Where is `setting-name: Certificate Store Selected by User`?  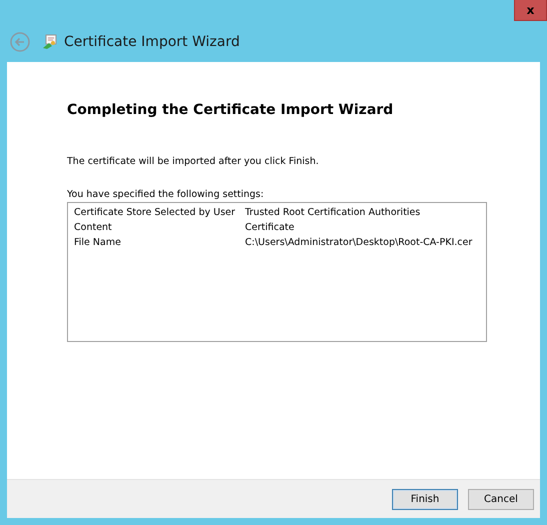
setting-name: Certificate Store Selected by User is located at coordinates (155, 212).